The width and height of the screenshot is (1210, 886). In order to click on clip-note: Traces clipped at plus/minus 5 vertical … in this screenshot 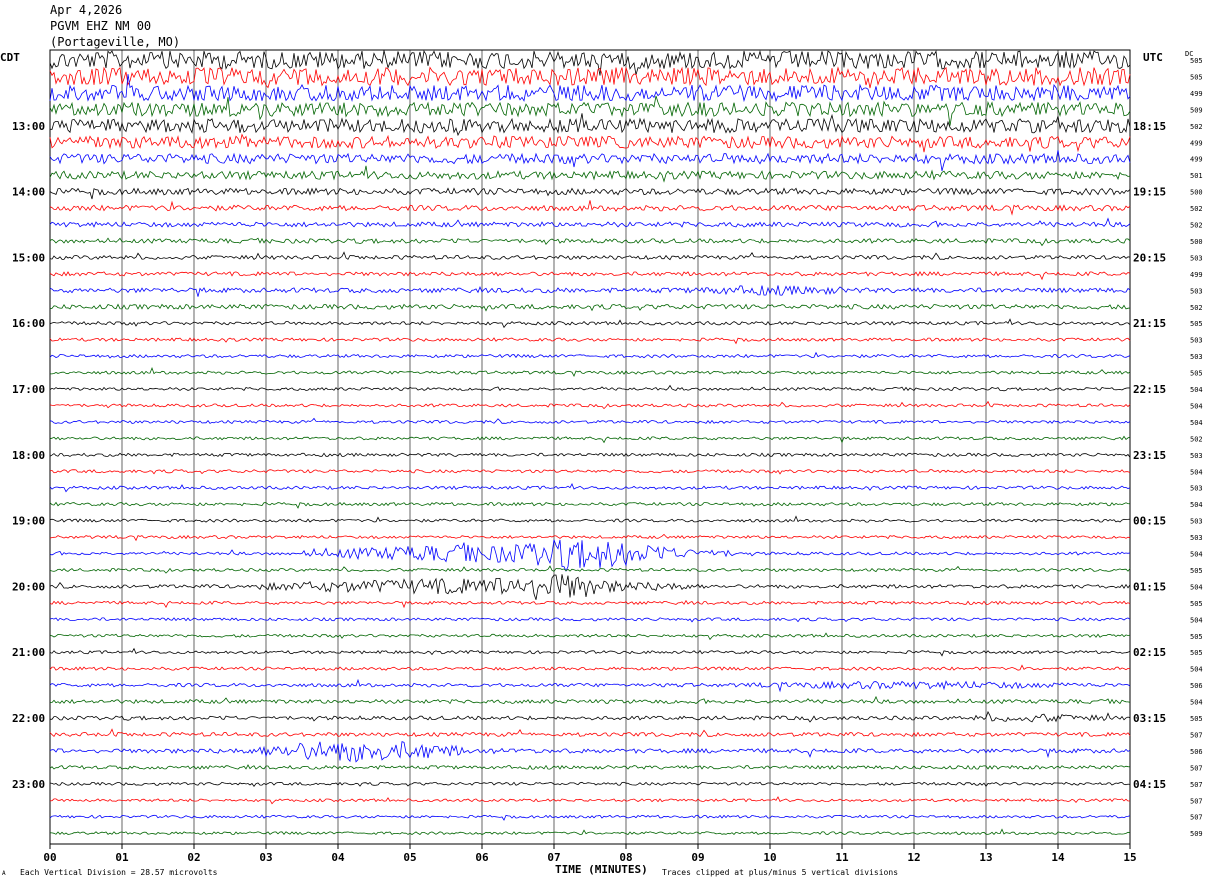, I will do `click(780, 872)`.